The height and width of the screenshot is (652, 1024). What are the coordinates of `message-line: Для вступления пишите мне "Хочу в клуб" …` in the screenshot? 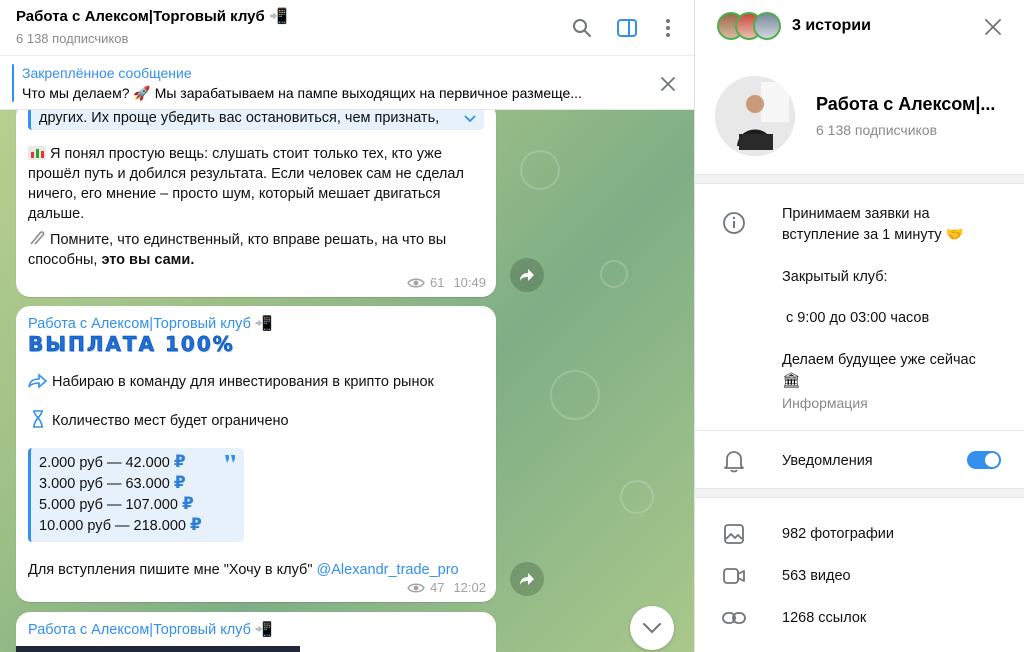 It's located at (258, 570).